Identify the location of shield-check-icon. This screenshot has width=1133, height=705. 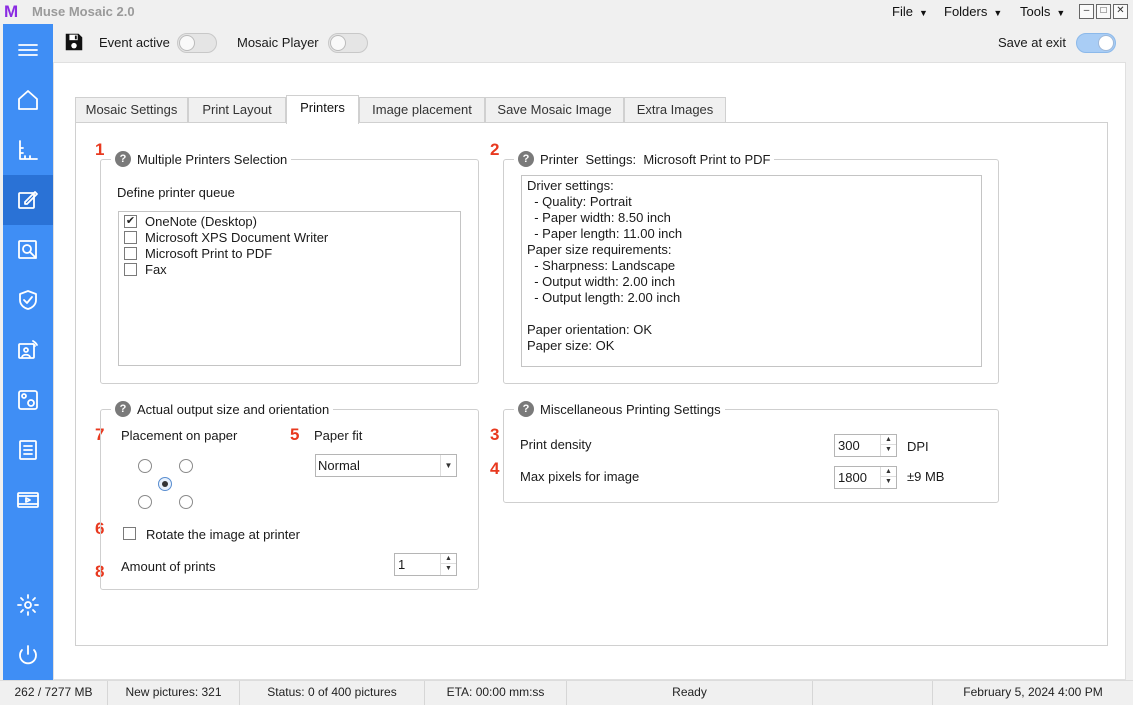
(28, 300).